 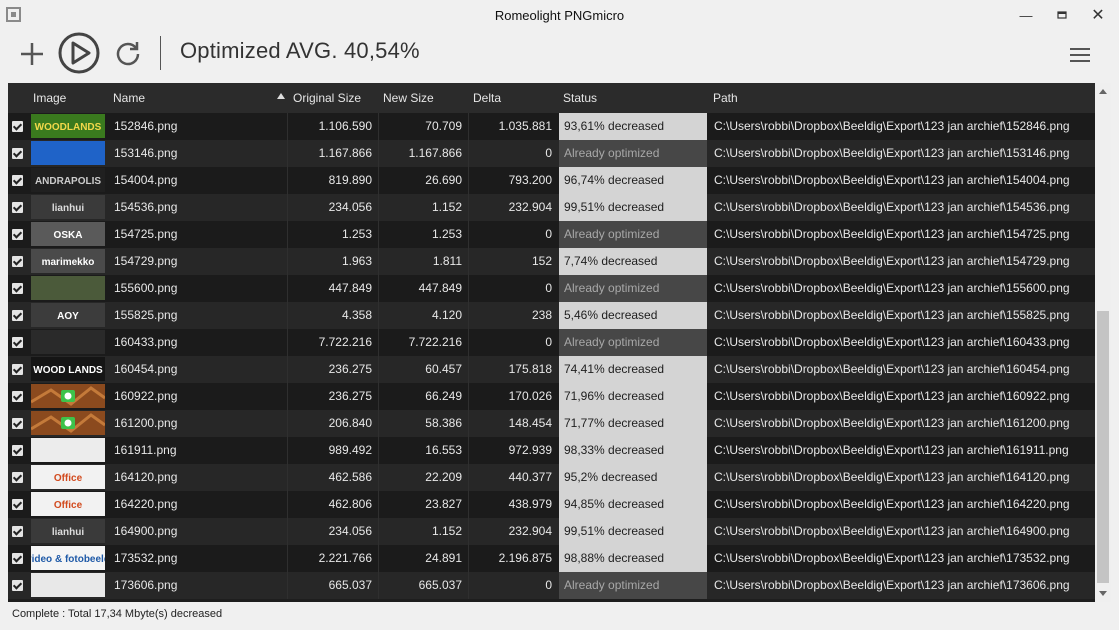 I want to click on header-delta: Delta, so click(x=487, y=98).